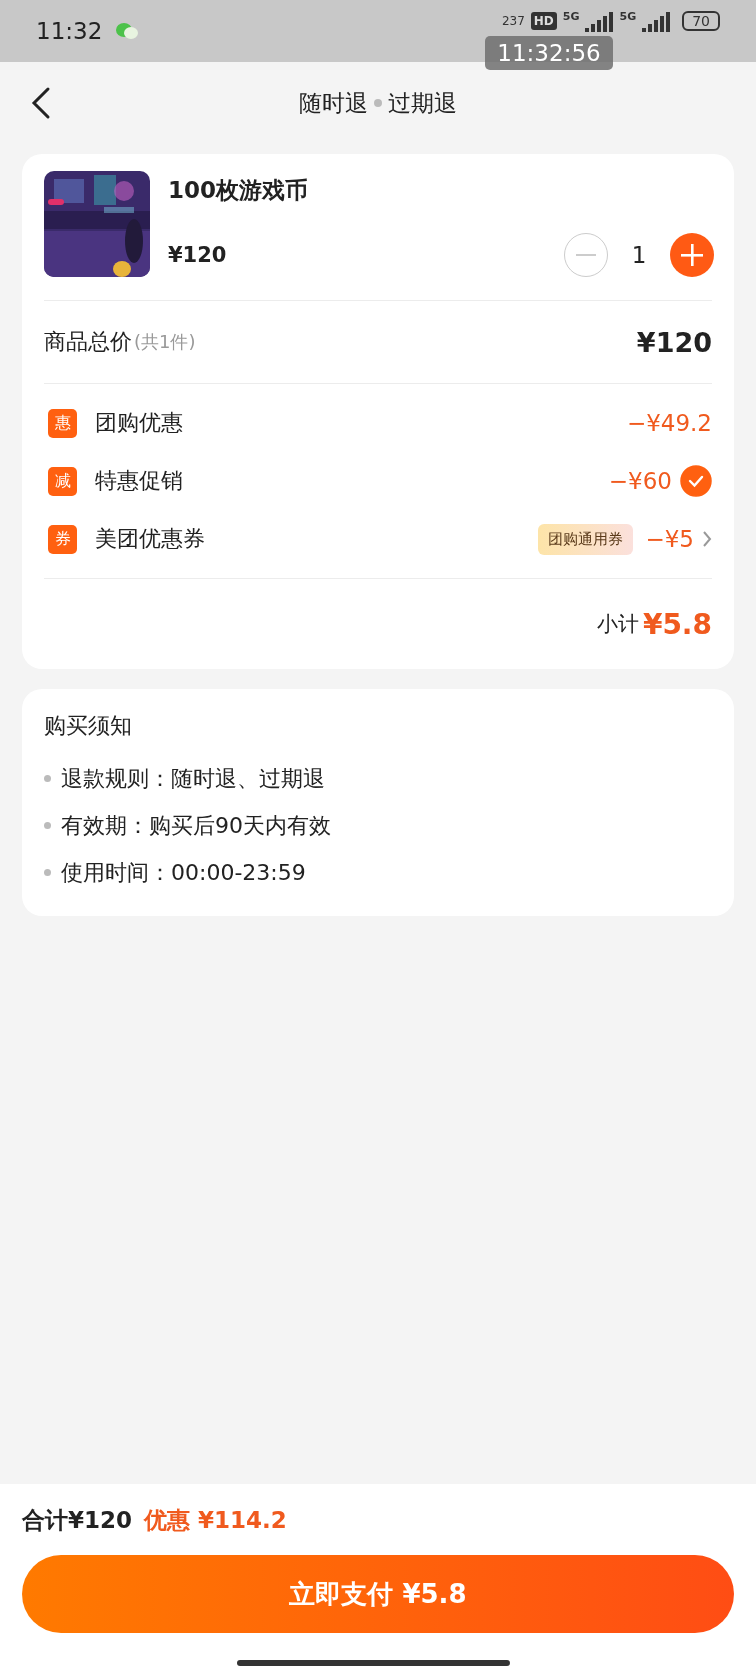 The image size is (756, 1680). What do you see at coordinates (701, 21) in the screenshot?
I see `battery-icon: 70` at bounding box center [701, 21].